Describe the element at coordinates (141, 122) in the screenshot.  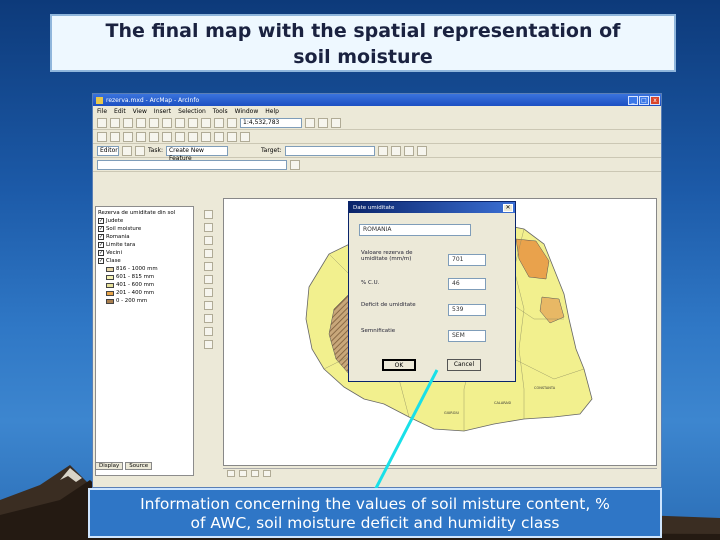
I see `print-icon` at that location.